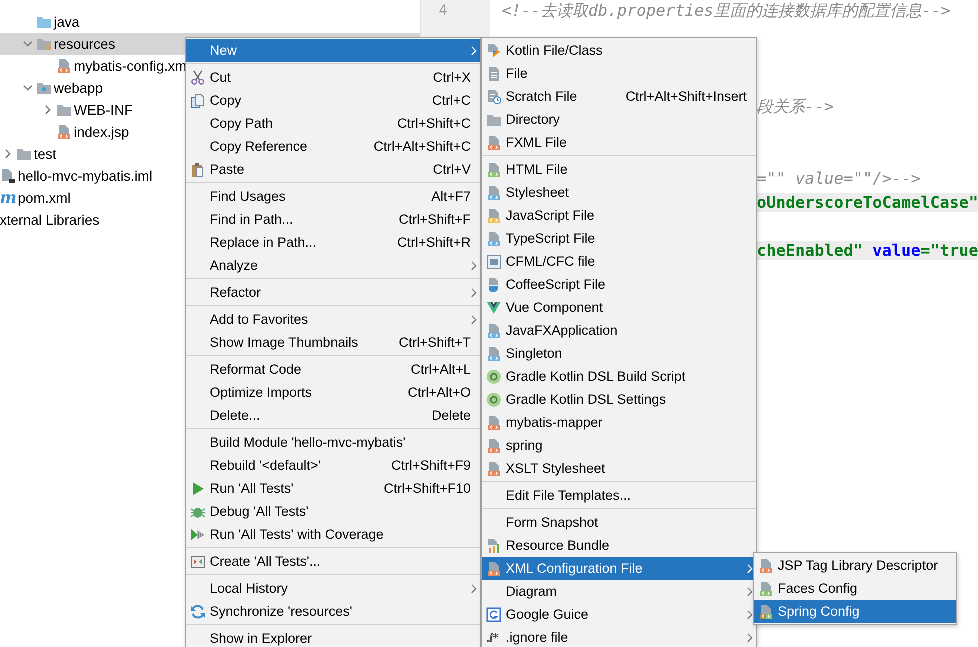 The height and width of the screenshot is (647, 978). I want to click on line-number: 4, so click(443, 11).